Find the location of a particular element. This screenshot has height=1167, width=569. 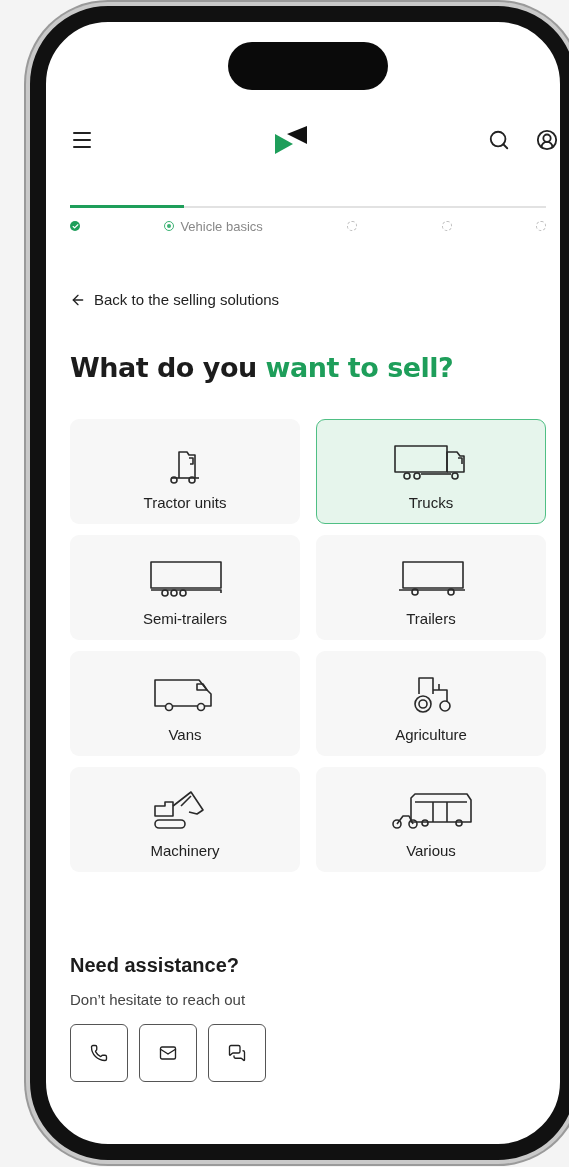

account-button is located at coordinates (547, 140).